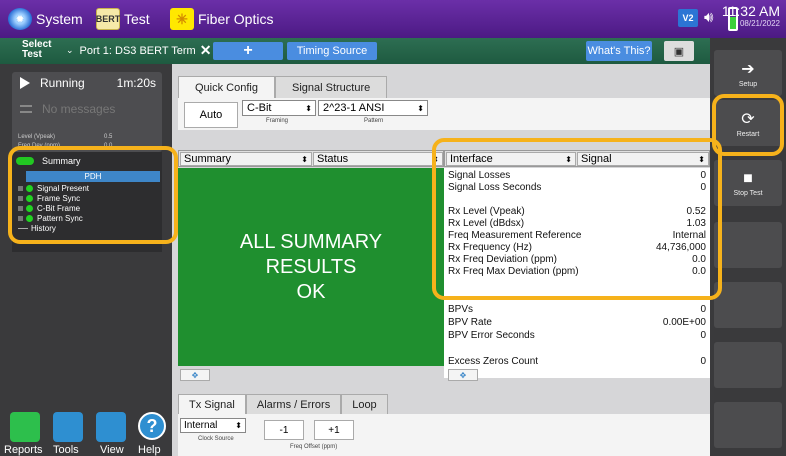  I want to click on result-row, so click(577, 200).